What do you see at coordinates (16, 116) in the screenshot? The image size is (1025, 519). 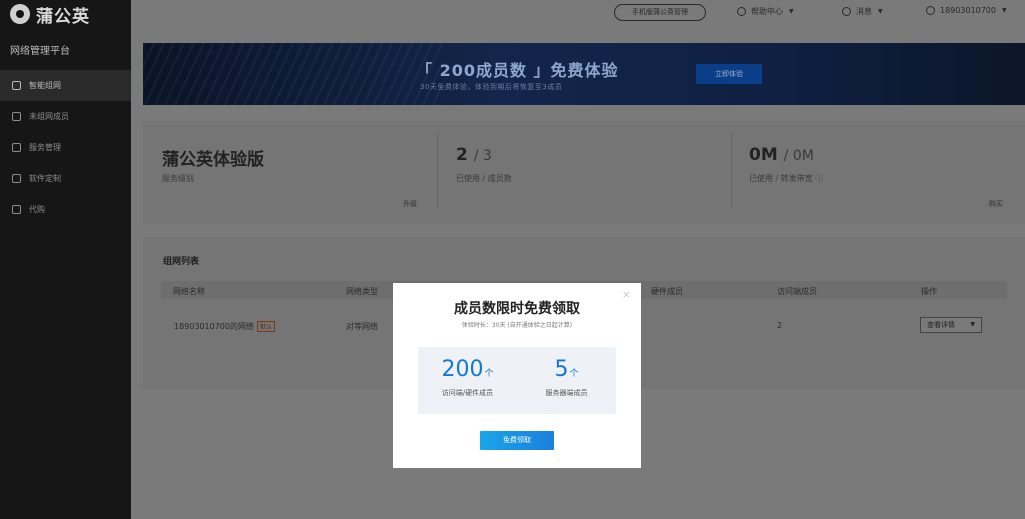 I see `user-icon` at bounding box center [16, 116].